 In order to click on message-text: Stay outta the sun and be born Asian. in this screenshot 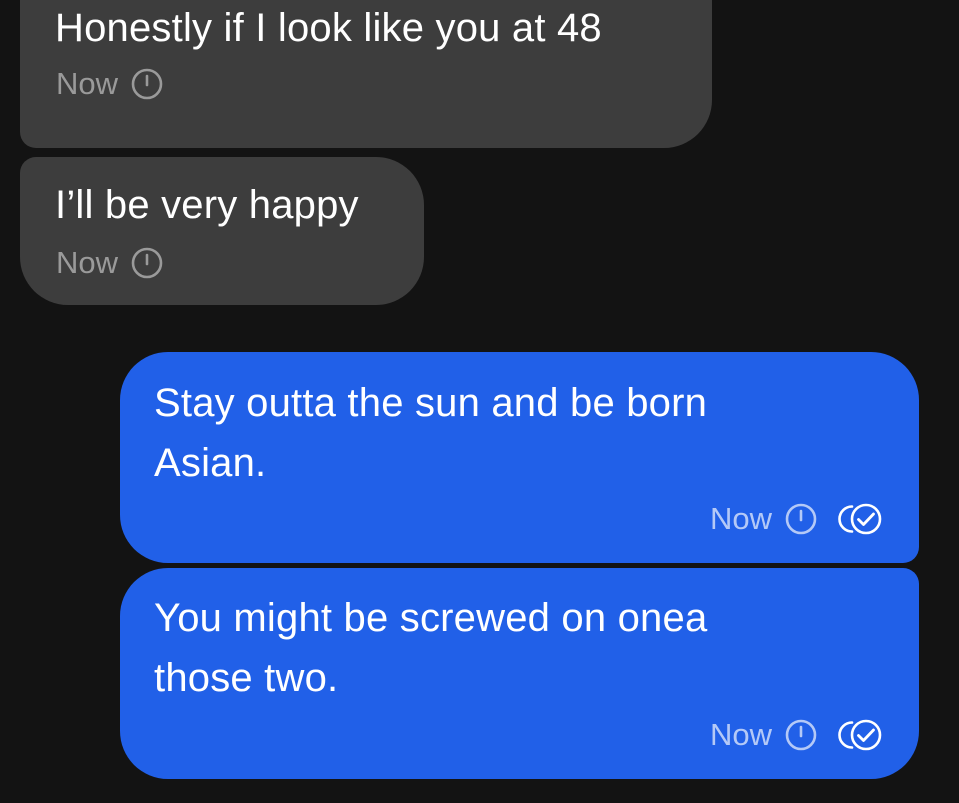, I will do `click(431, 433)`.